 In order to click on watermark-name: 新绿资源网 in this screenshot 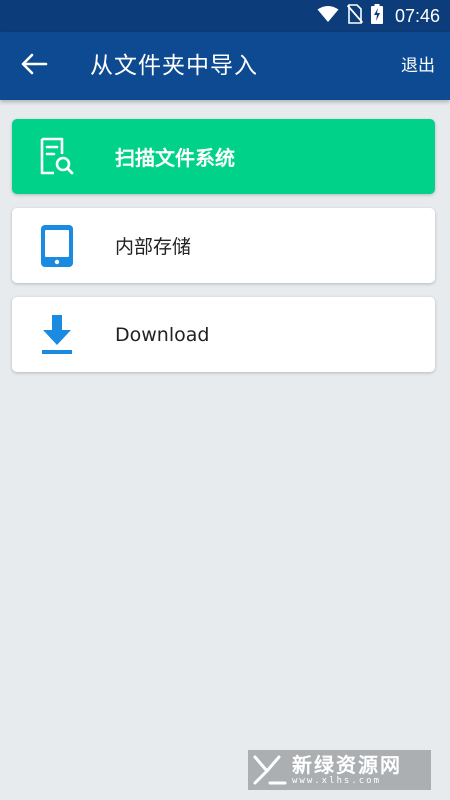, I will do `click(347, 764)`.